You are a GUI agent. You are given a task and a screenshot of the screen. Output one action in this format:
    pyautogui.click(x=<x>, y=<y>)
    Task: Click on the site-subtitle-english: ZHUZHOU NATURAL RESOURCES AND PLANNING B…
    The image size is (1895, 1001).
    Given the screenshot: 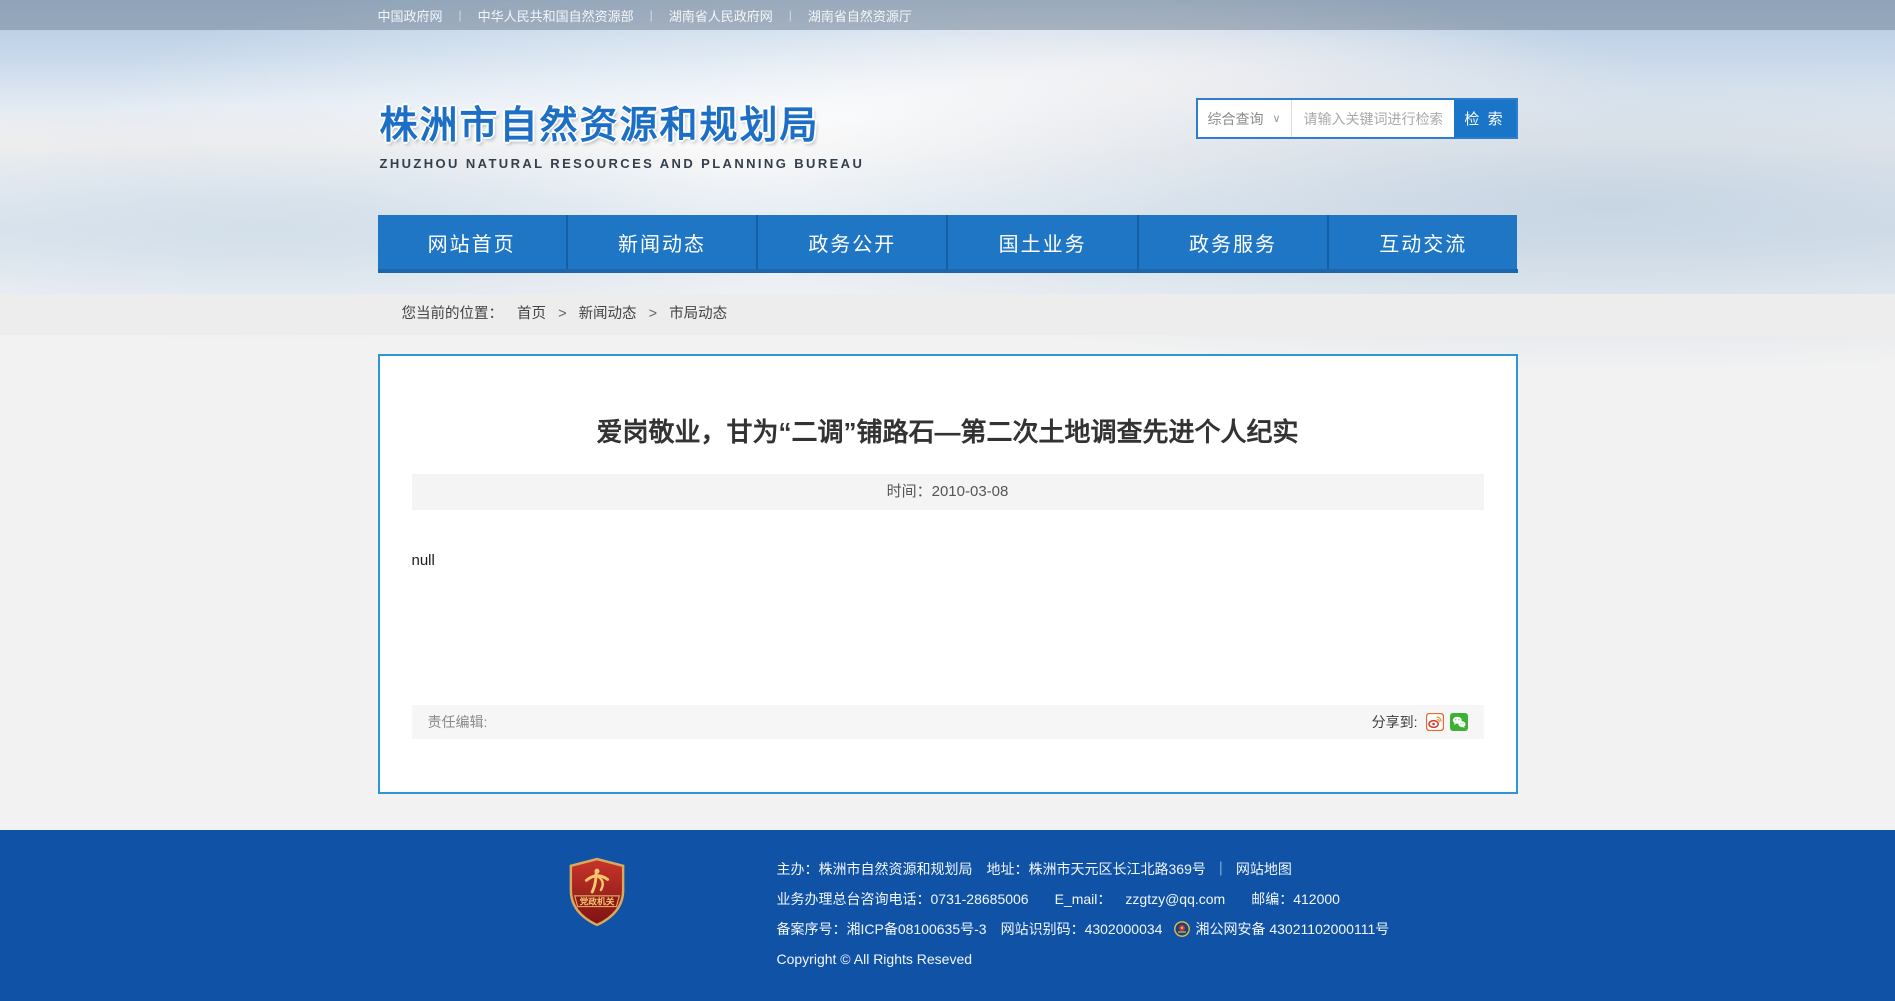 What is the action you would take?
    pyautogui.click(x=622, y=163)
    